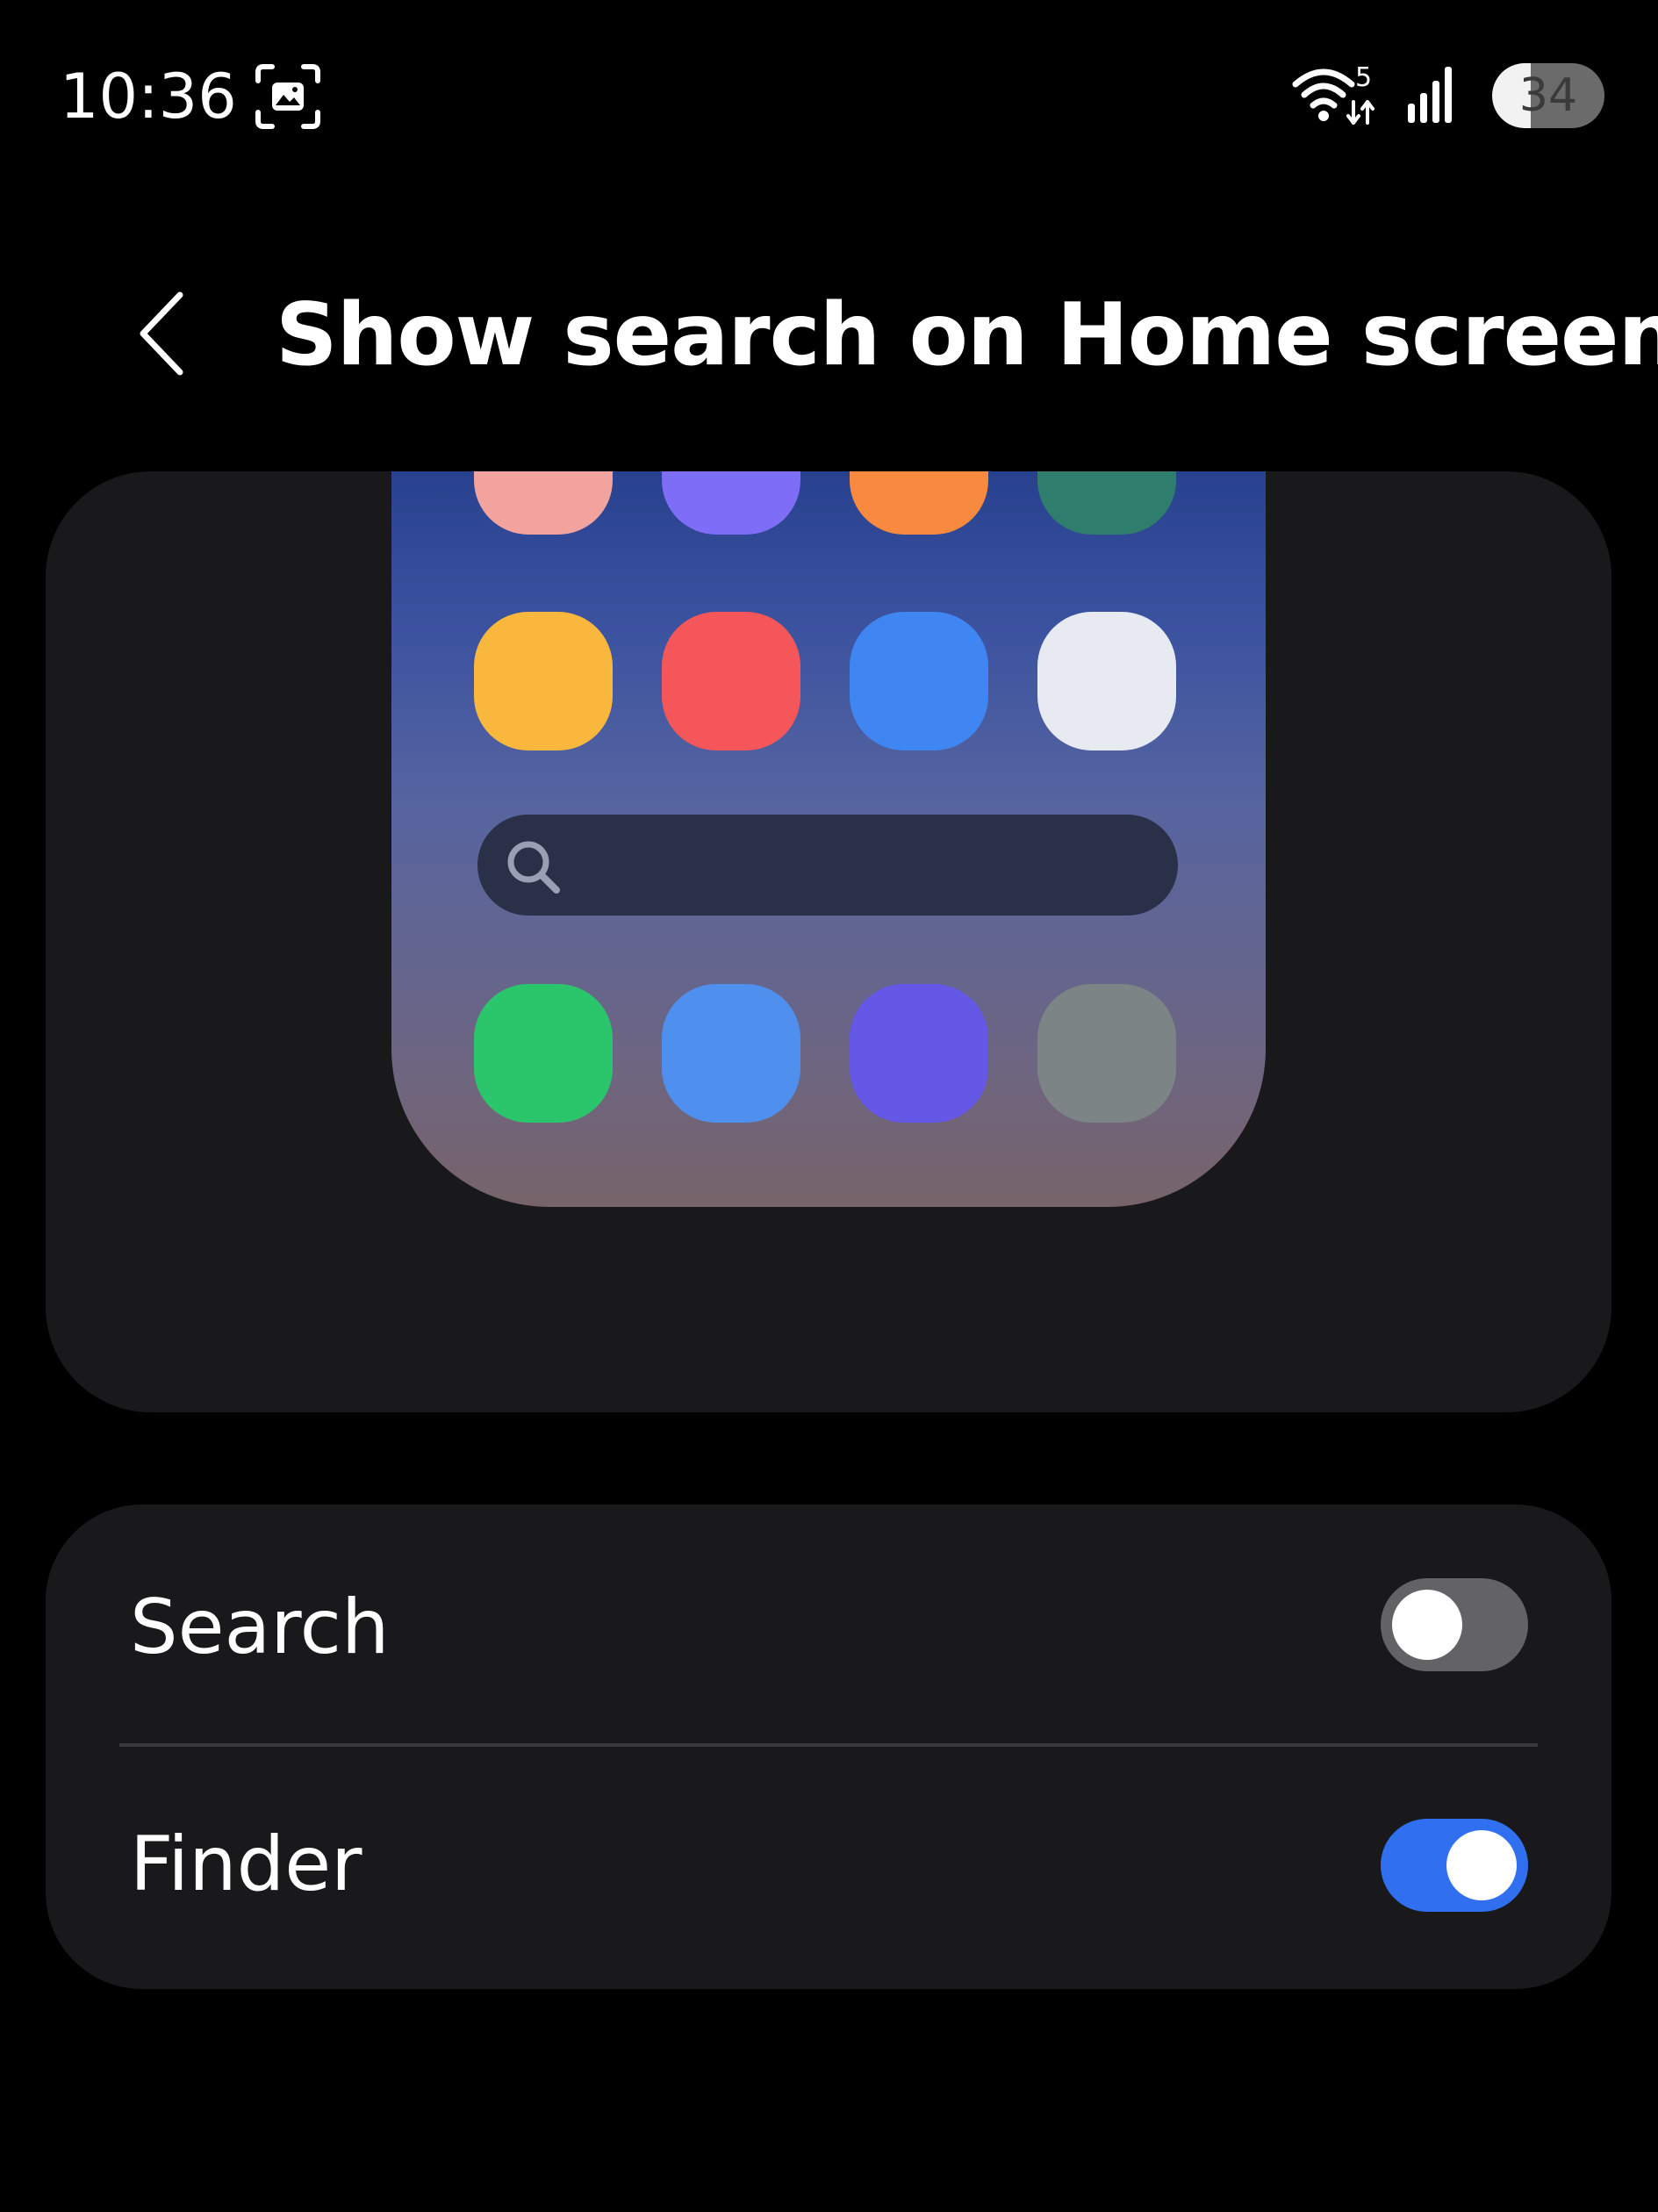  I want to click on wifi-badge: 5, so click(1363, 78).